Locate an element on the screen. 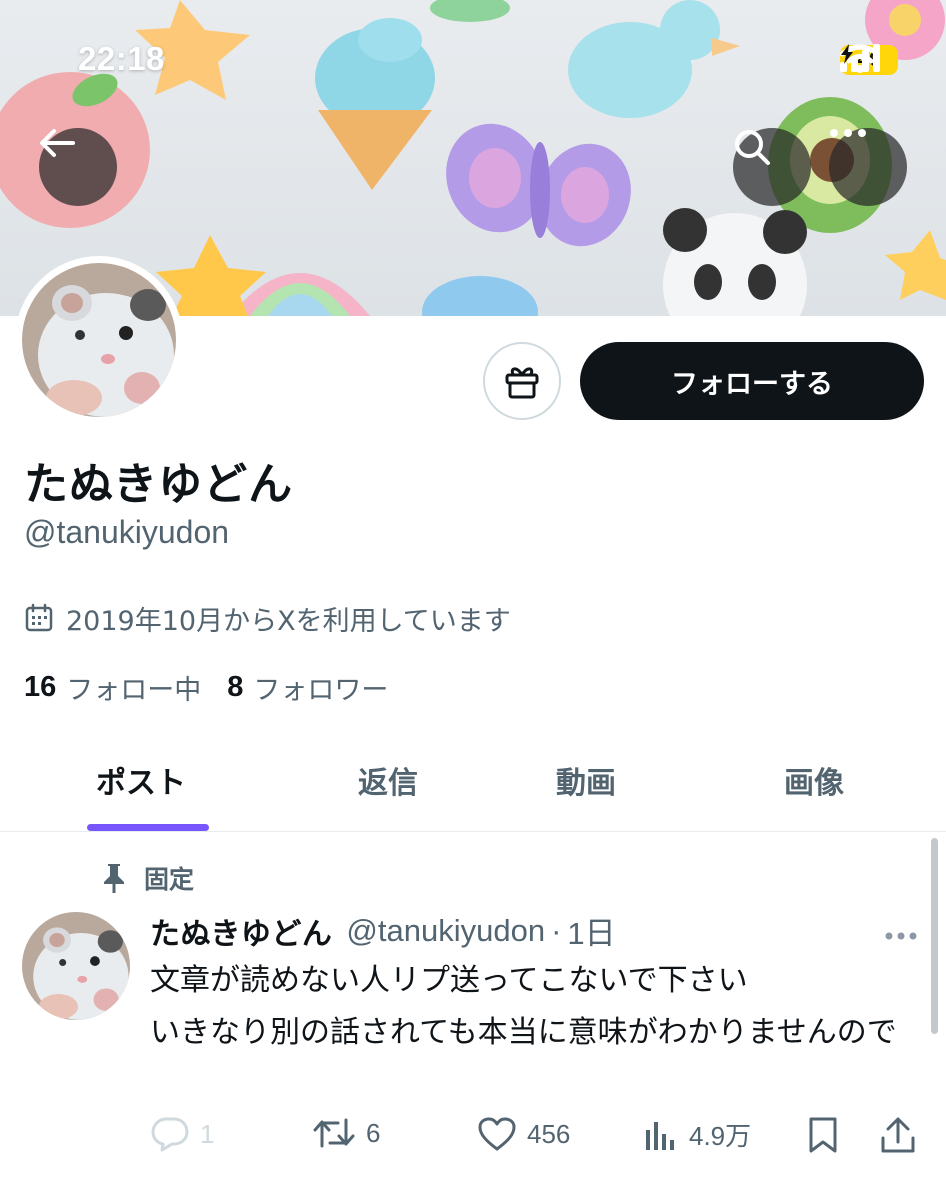  views-count: 4.9万 is located at coordinates (720, 1136).